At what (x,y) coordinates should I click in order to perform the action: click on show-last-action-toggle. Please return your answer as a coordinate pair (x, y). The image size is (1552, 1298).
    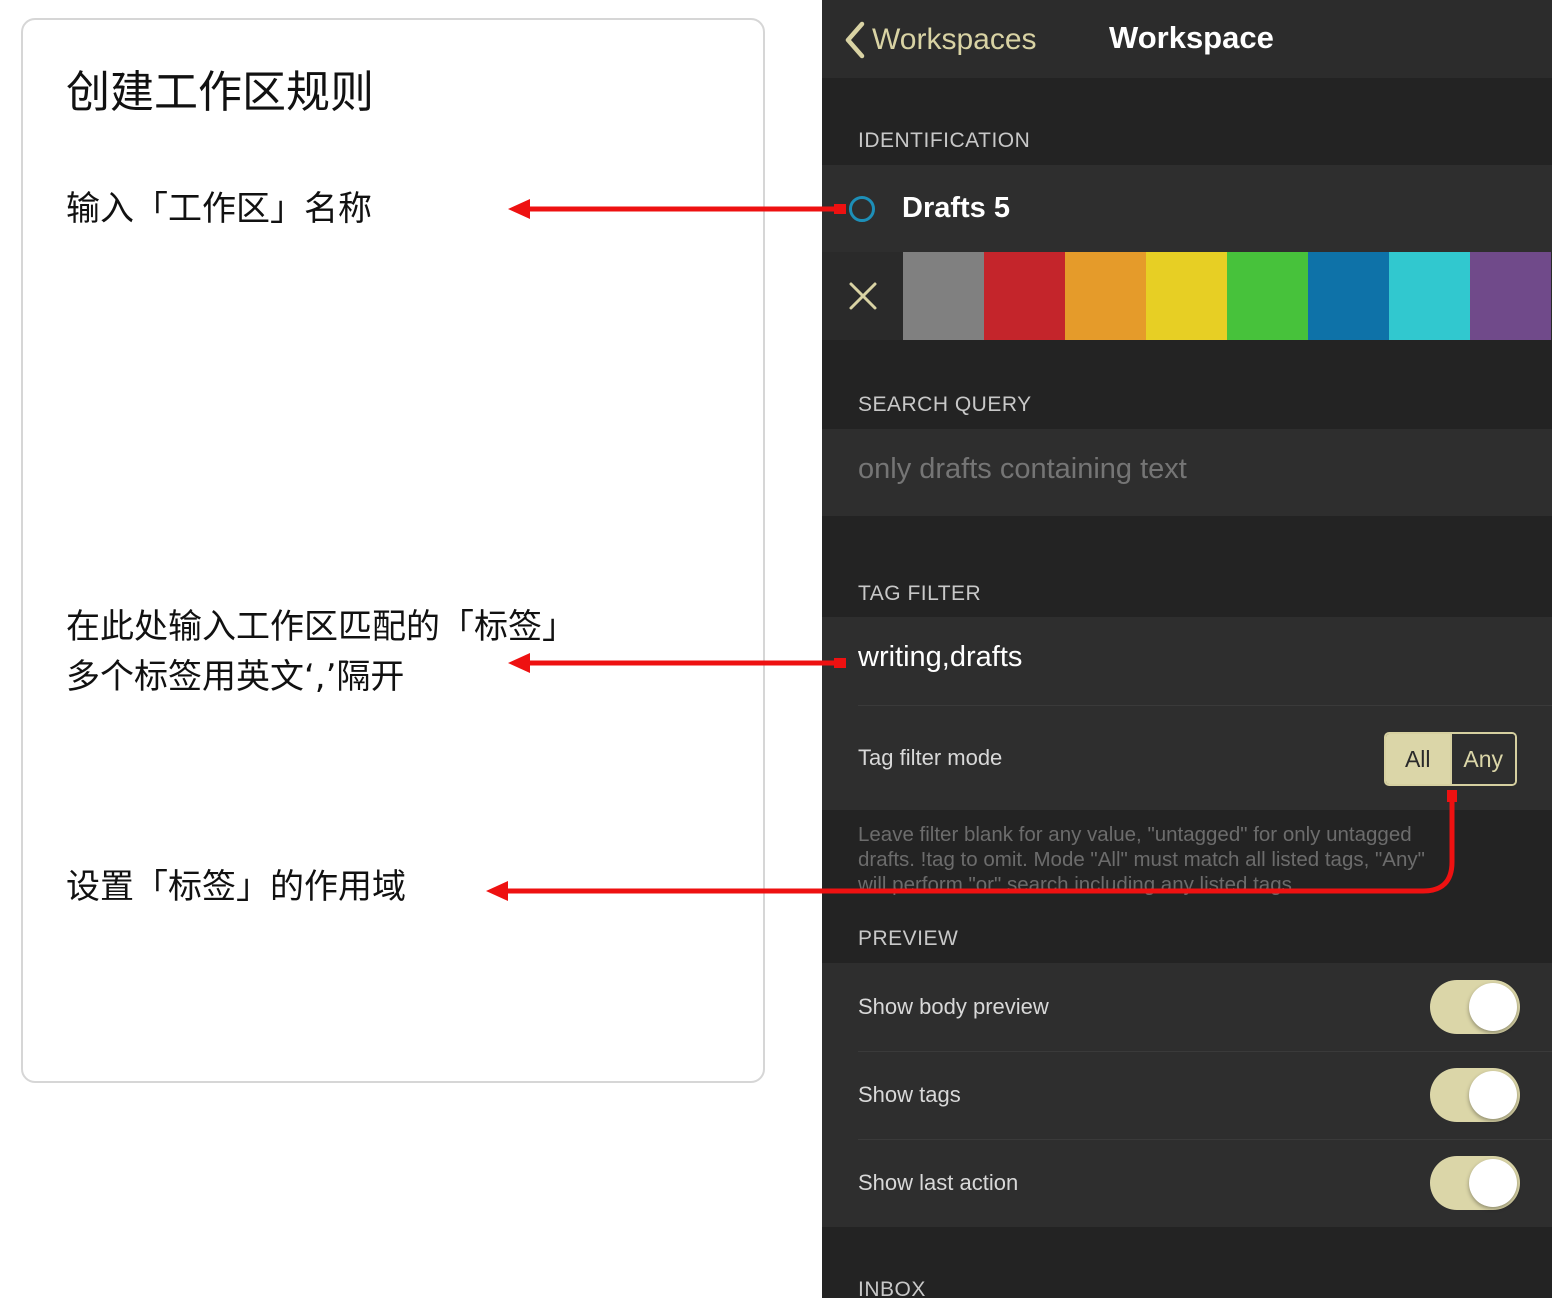
    Looking at the image, I should click on (1475, 1183).